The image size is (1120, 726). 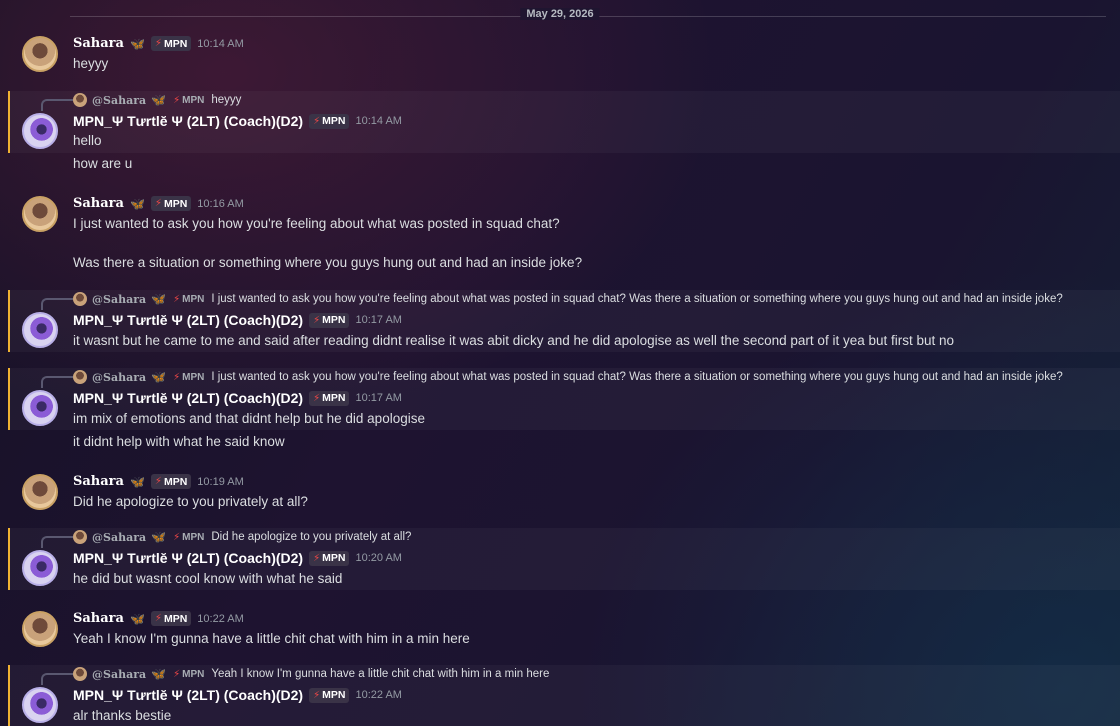 What do you see at coordinates (378, 558) in the screenshot?
I see `timestamp: 10:20 AM` at bounding box center [378, 558].